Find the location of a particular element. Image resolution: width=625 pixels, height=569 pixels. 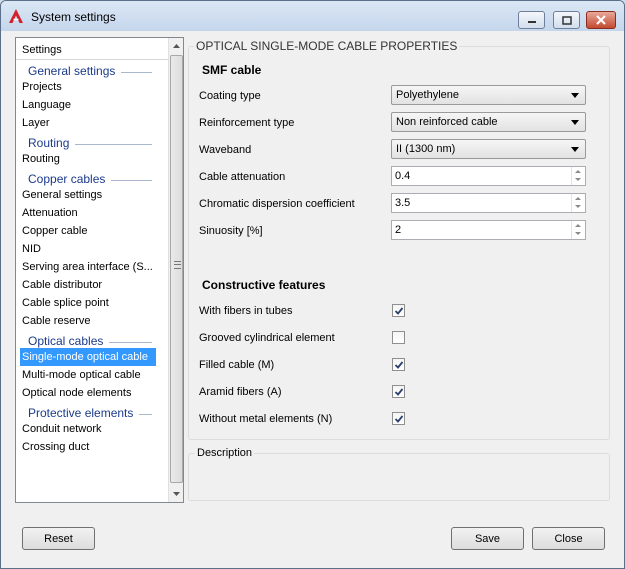

sidebar-group-label: General settings is located at coordinates (72, 71).